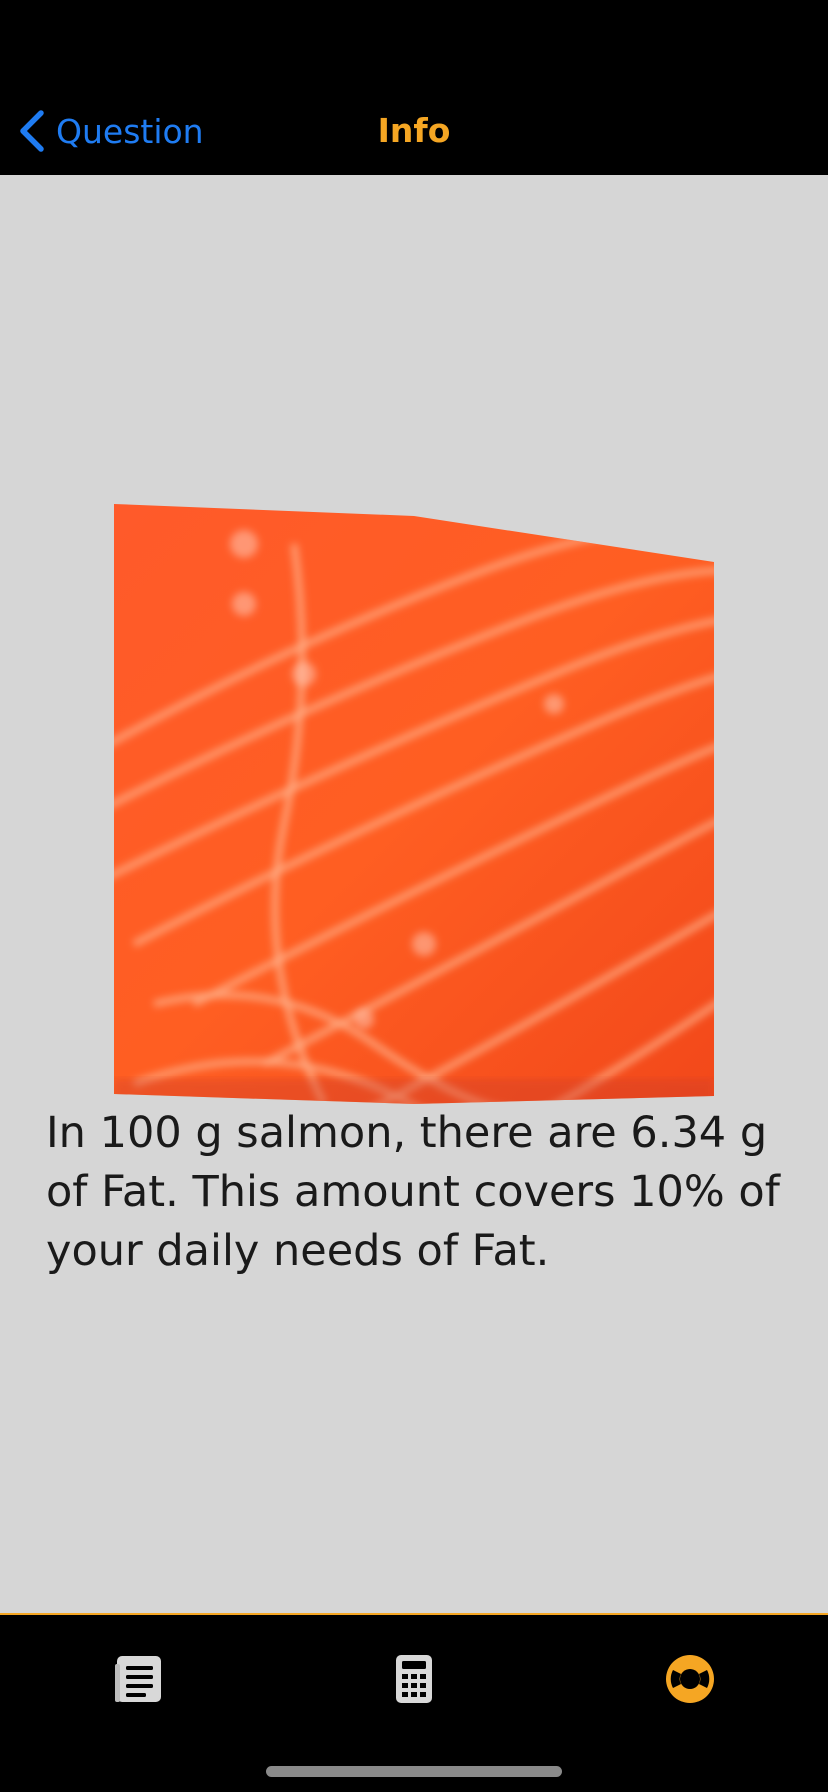  Describe the element at coordinates (414, 1771) in the screenshot. I see `home-indicator` at that location.